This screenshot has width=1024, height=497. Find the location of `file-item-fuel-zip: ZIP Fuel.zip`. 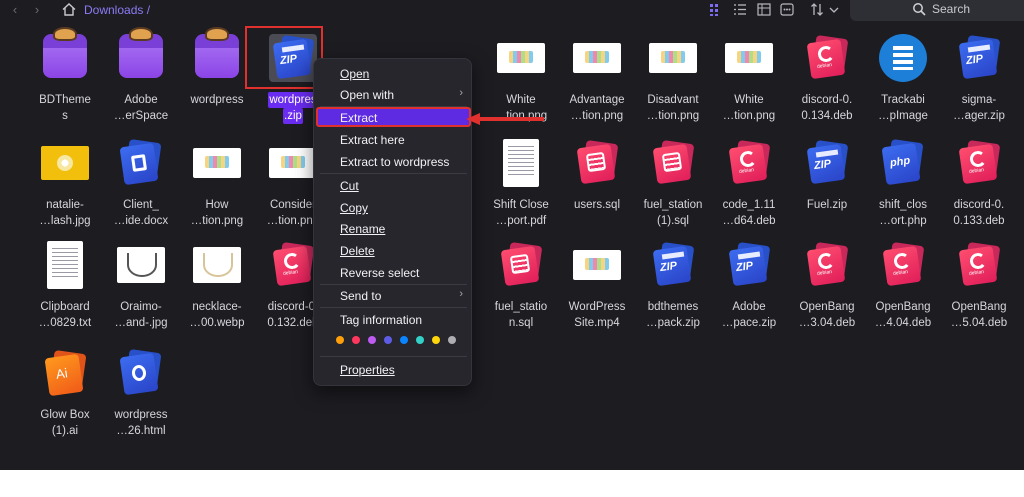

file-item-fuel-zip: ZIP Fuel.zip is located at coordinates (827, 192).